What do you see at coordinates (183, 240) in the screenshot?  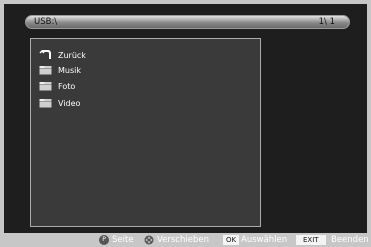 I see `verschieben-hint: Verschieben` at bounding box center [183, 240].